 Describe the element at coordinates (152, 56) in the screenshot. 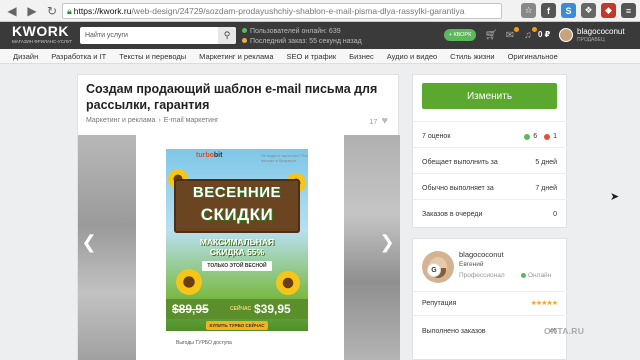

I see `category-texts: Тексты и переводы` at that location.